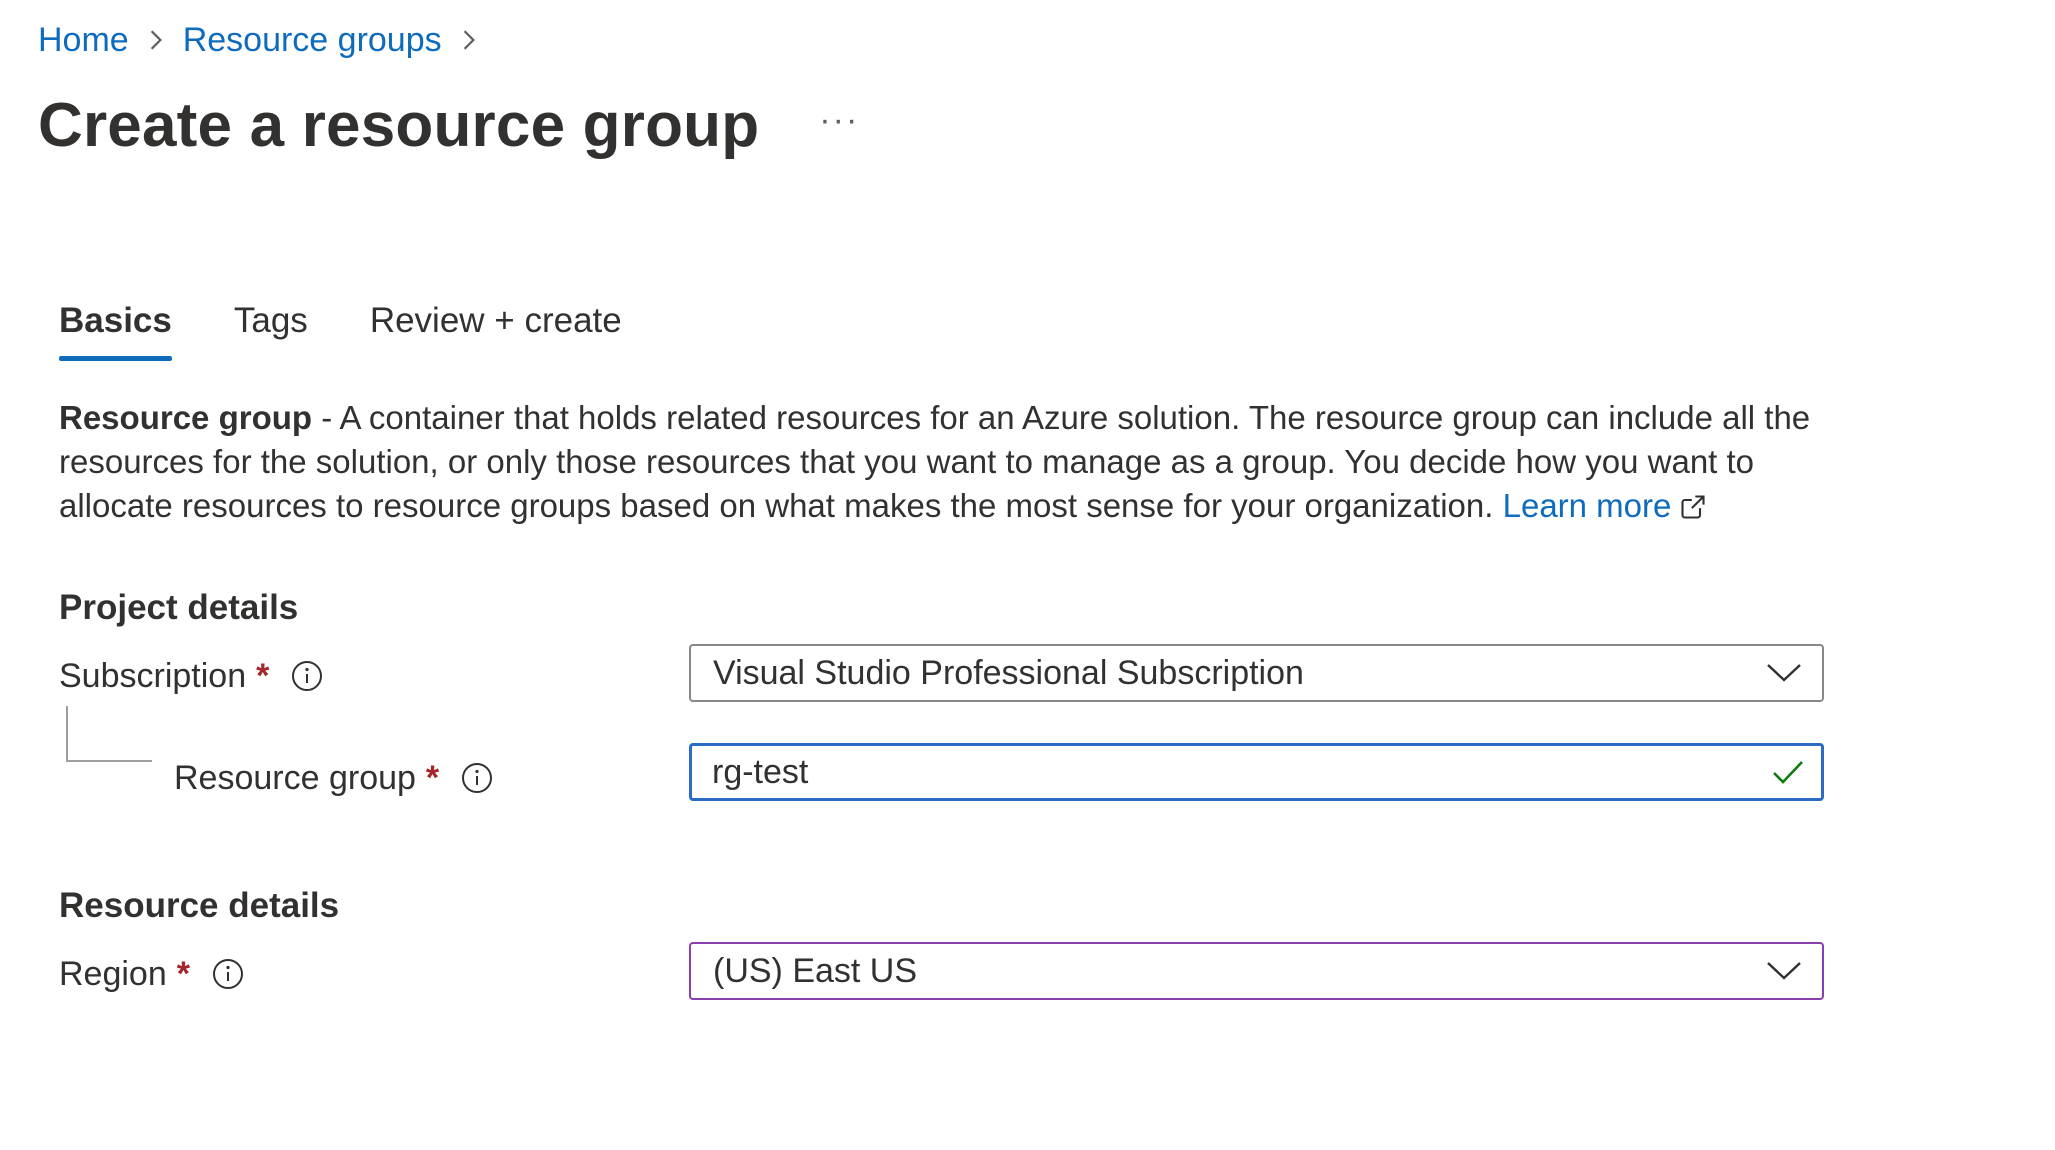 The image size is (2055, 1150). Describe the element at coordinates (115, 328) in the screenshot. I see `tab-basics: Basics` at that location.